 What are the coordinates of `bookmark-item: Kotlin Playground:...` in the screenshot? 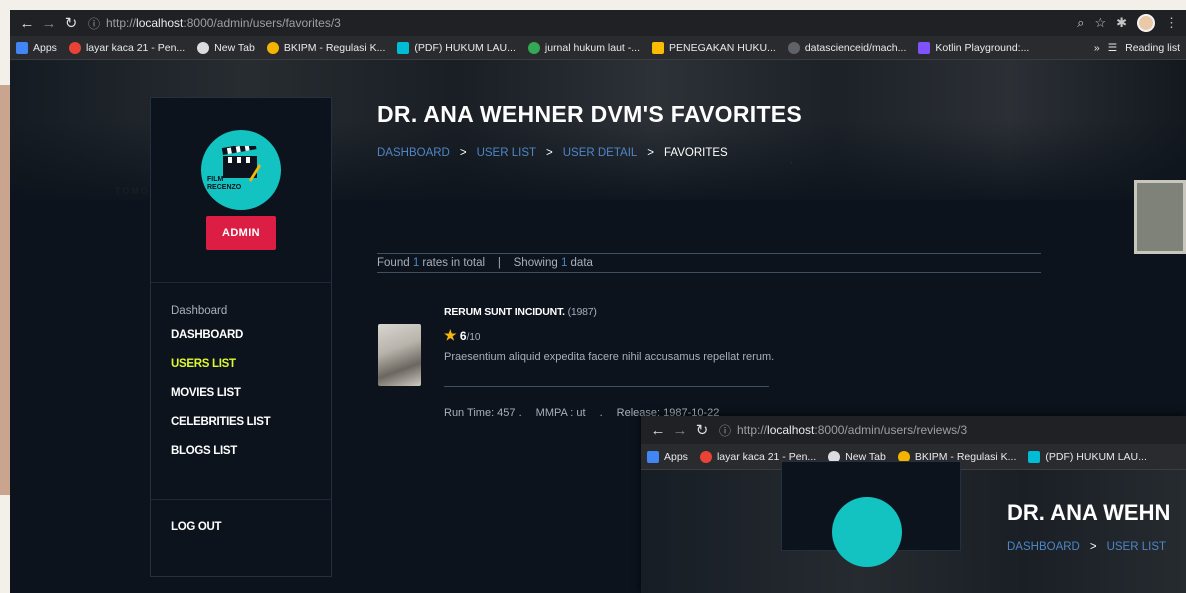 It's located at (974, 47).